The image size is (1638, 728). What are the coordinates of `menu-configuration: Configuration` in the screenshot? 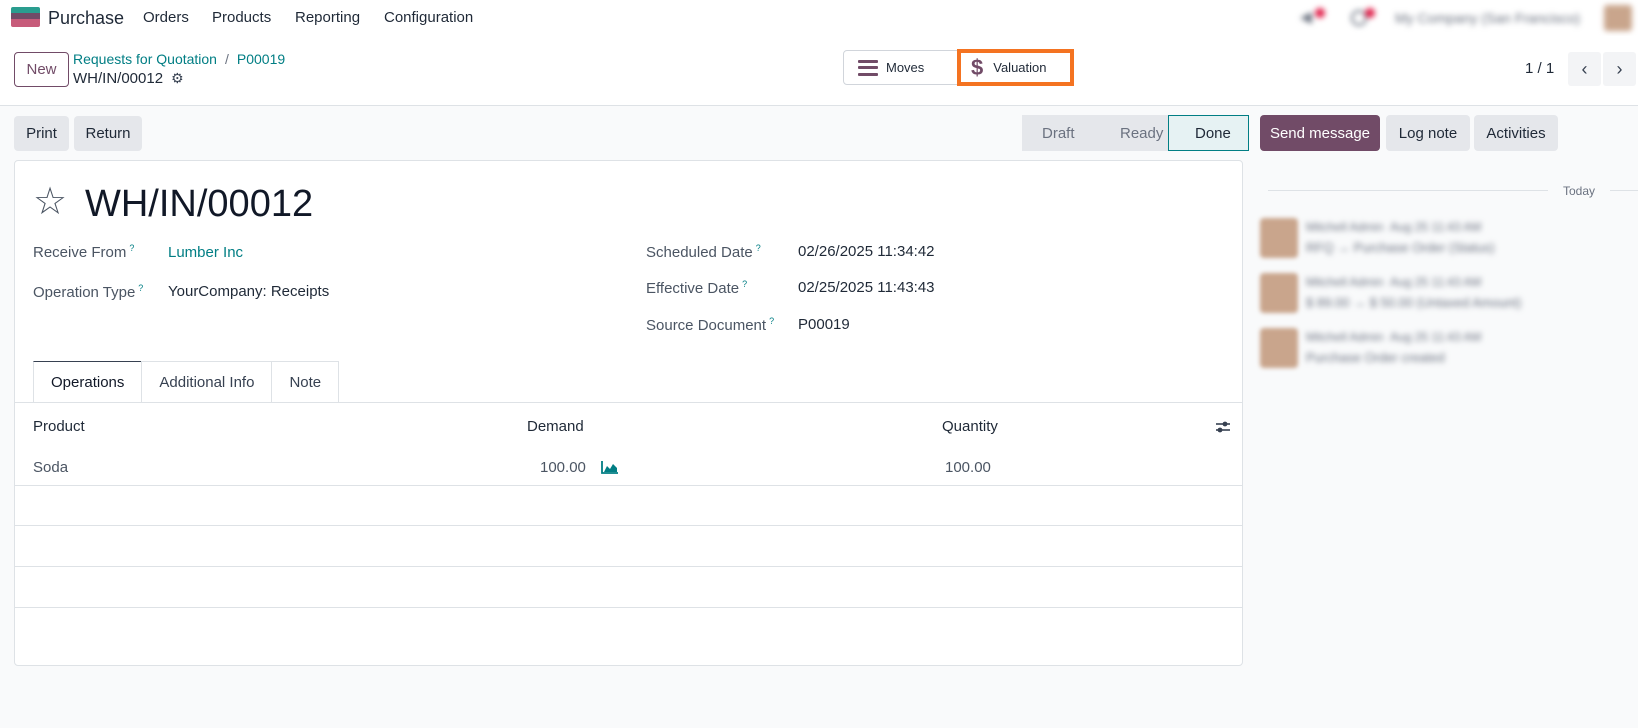 It's located at (428, 17).